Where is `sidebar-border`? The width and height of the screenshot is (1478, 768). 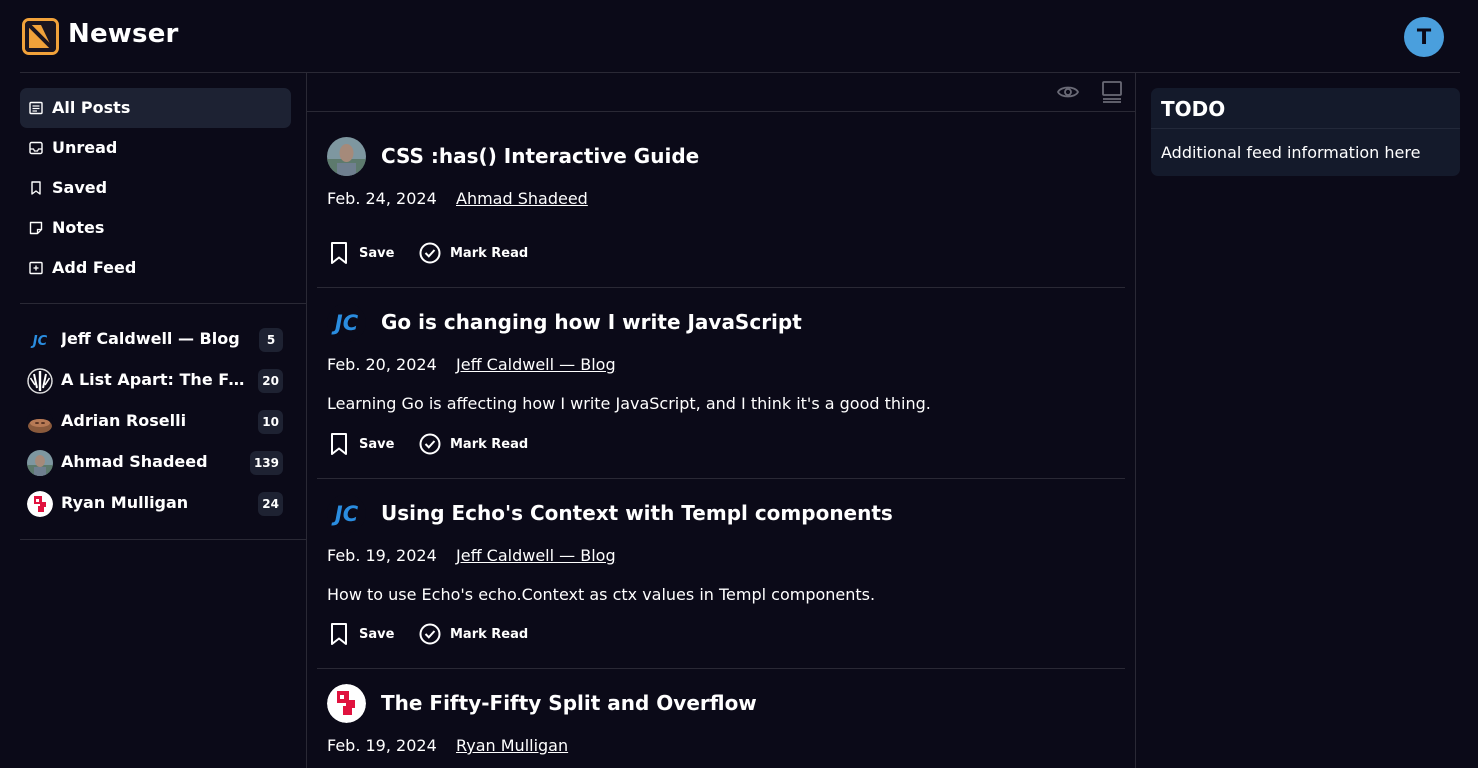
sidebar-border is located at coordinates (306, 420).